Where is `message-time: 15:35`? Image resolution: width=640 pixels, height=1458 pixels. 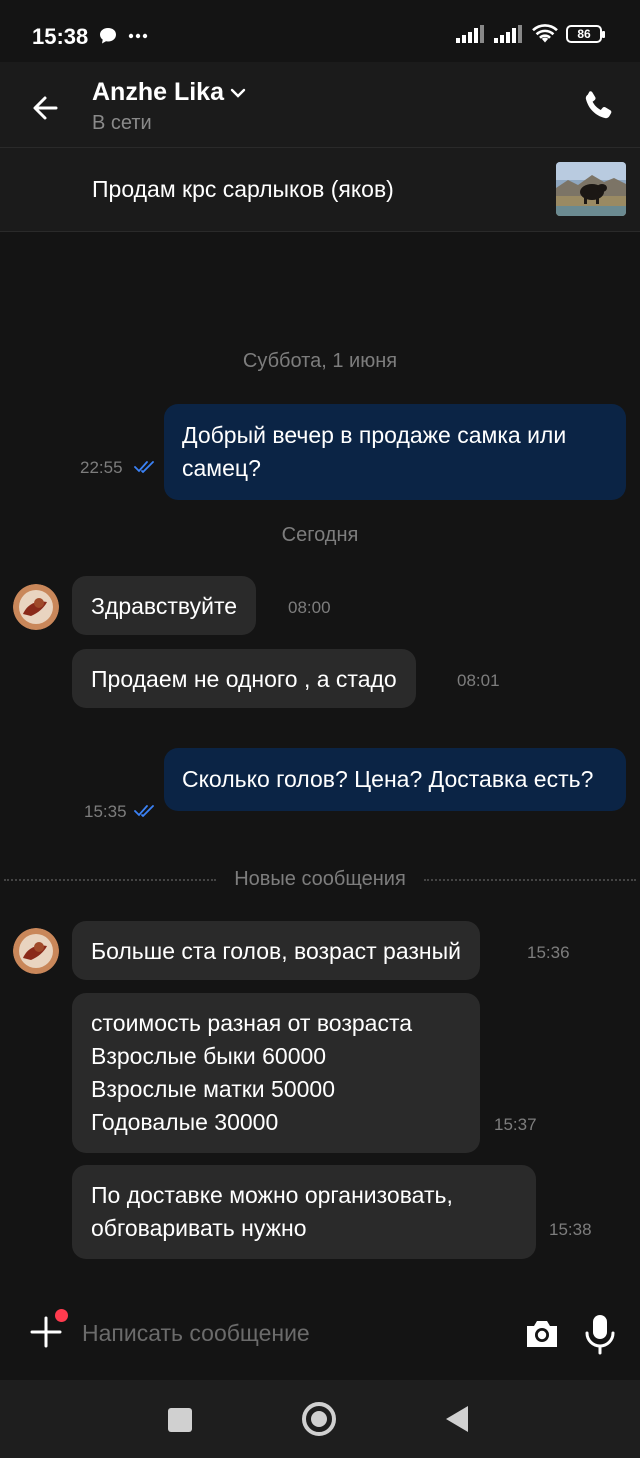
message-time: 15:35 is located at coordinates (105, 811).